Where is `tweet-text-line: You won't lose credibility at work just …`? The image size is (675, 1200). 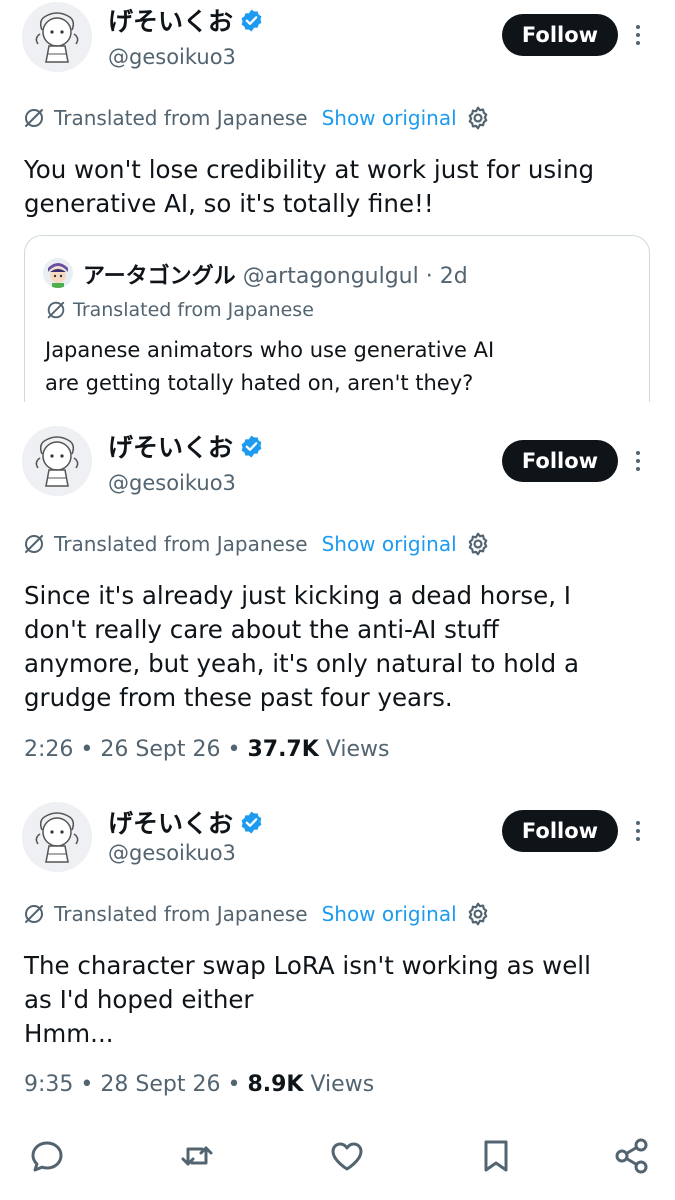
tweet-text-line: You won't lose credibility at work just … is located at coordinates (309, 169).